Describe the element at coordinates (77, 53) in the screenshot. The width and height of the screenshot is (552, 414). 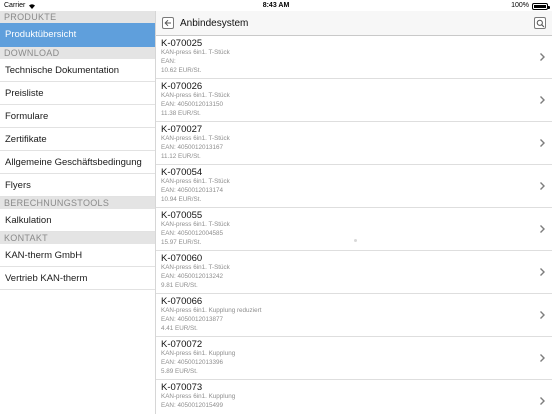
I see `section-header: DOWNLOAD` at that location.